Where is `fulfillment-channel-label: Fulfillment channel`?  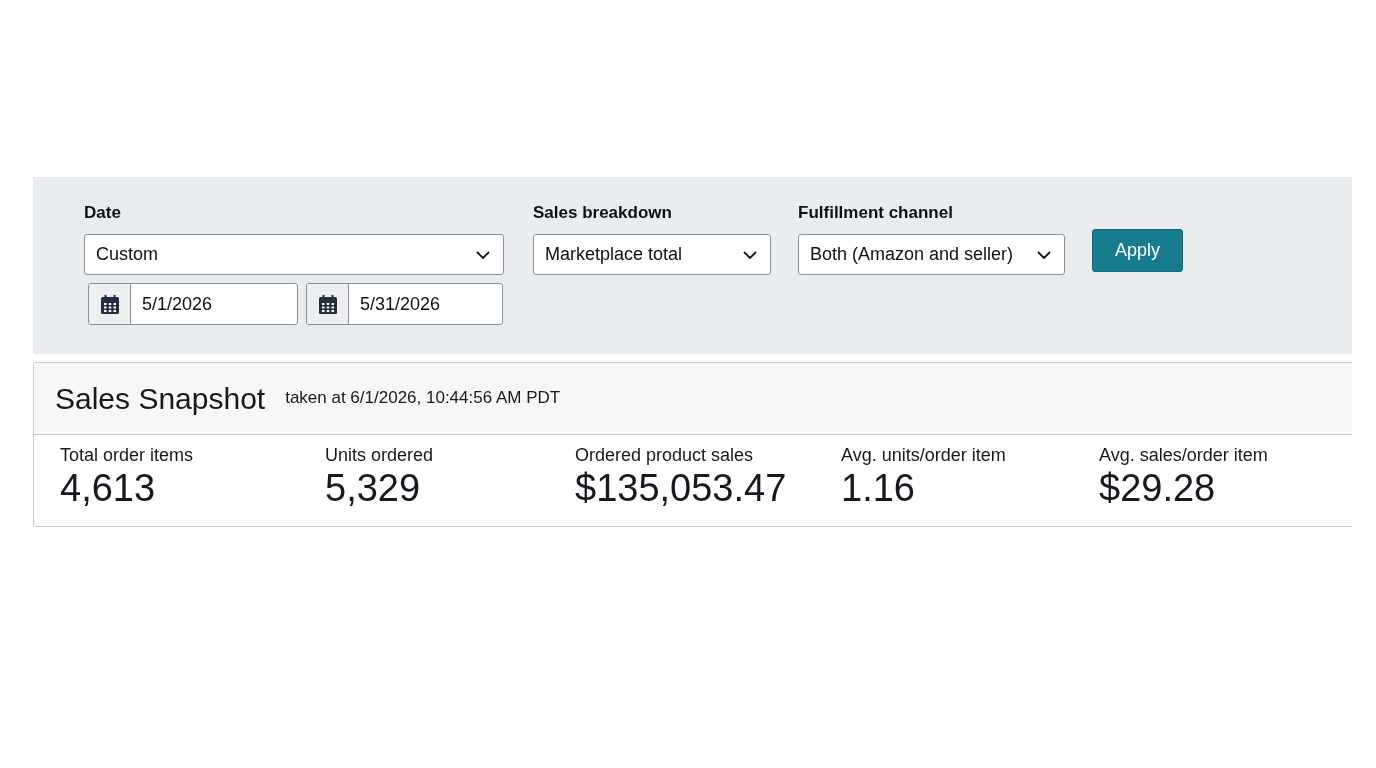
fulfillment-channel-label: Fulfillment channel is located at coordinates (876, 213).